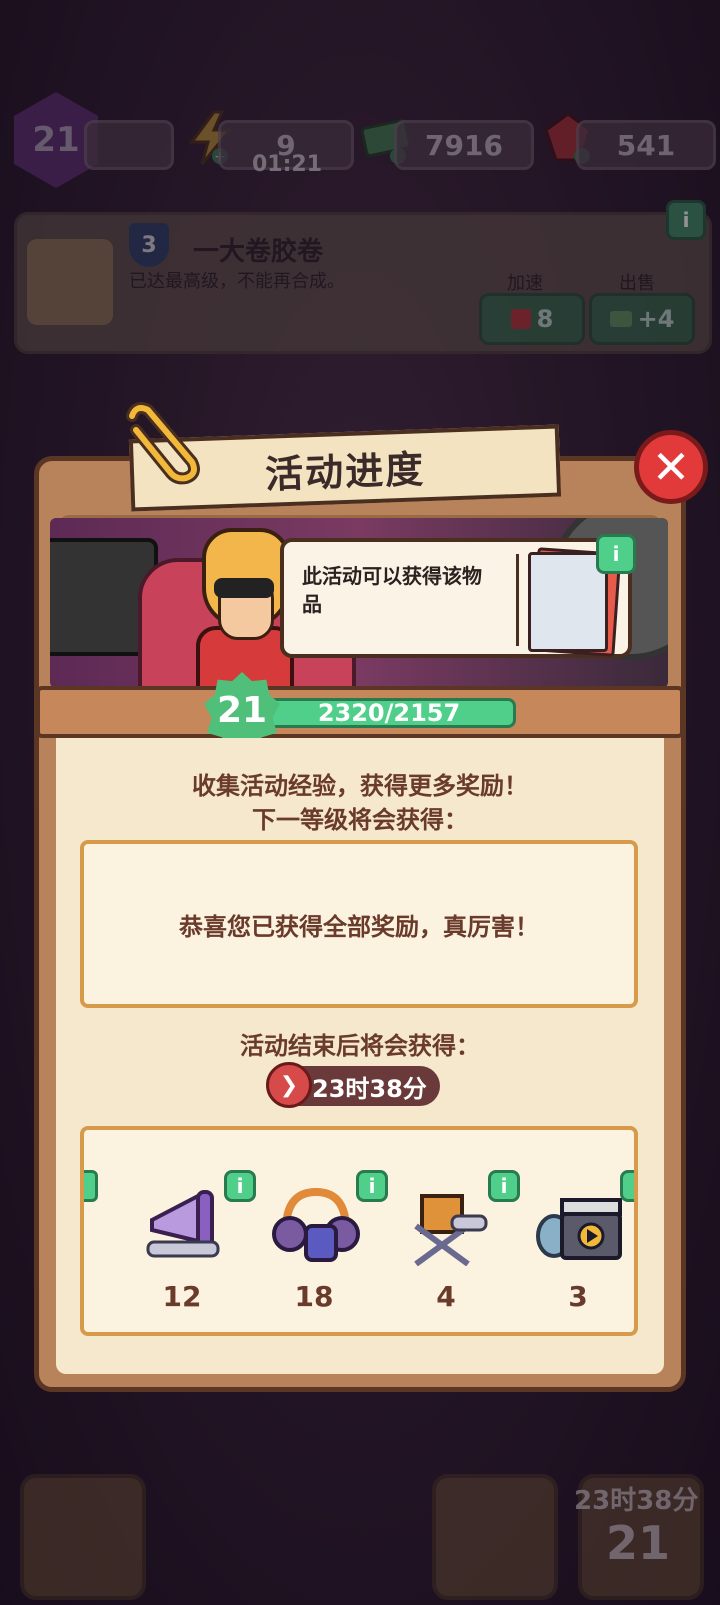 The height and width of the screenshot is (1605, 720). Describe the element at coordinates (360, 1045) in the screenshot. I see `after-event-label: 活动结束后将会获得：` at that location.